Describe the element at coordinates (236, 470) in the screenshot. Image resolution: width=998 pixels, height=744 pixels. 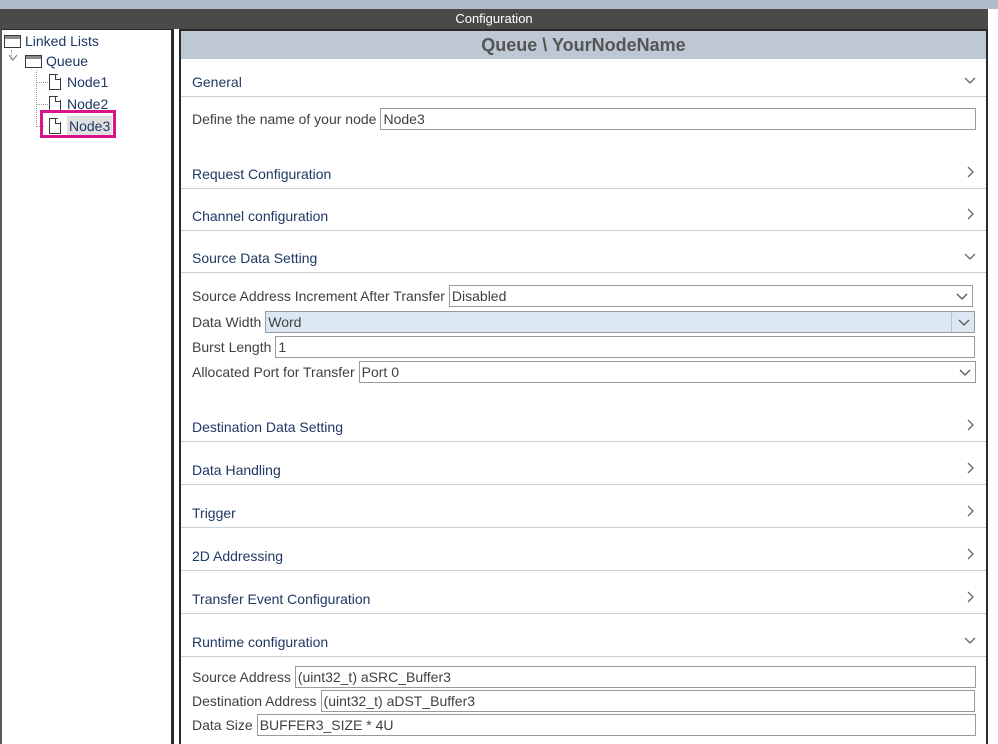
I see `section-label: Data Handling` at that location.